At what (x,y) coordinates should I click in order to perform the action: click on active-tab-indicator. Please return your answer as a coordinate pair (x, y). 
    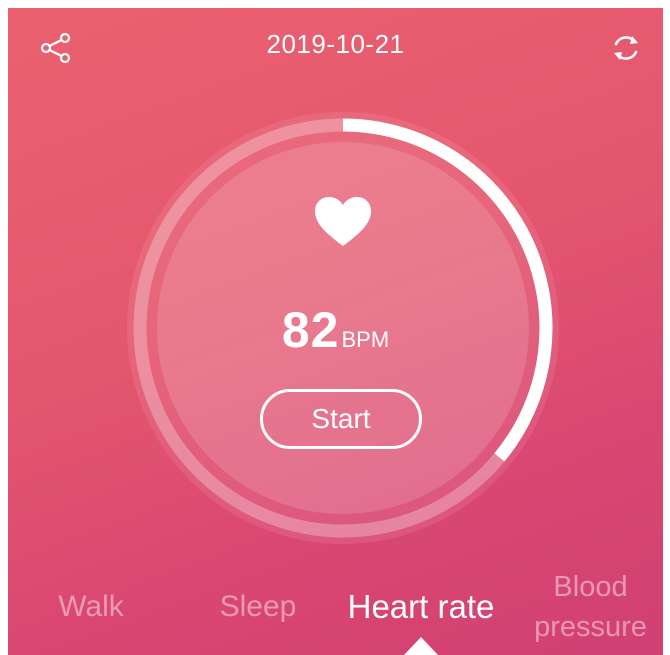
    Looking at the image, I should click on (421, 646).